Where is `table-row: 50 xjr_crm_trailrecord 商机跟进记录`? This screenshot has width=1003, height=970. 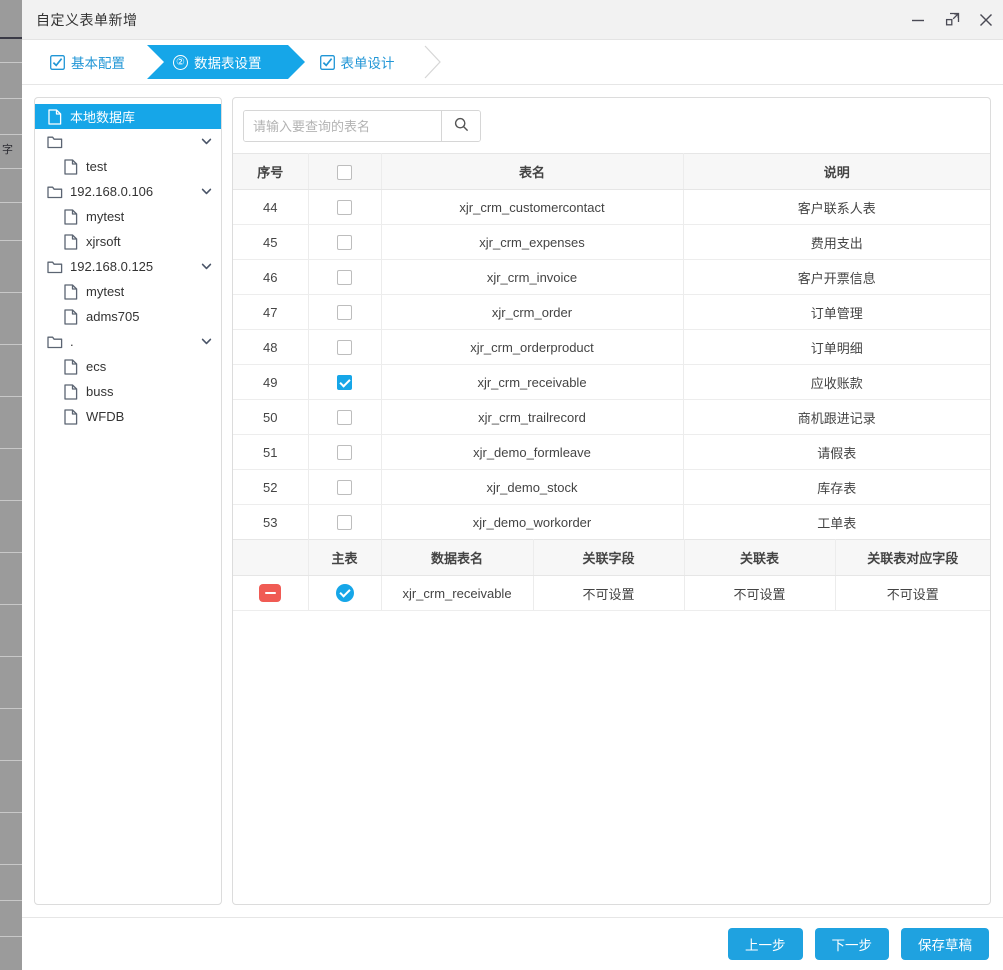 table-row: 50 xjr_crm_trailrecord 商机跟进记录 is located at coordinates (611, 417).